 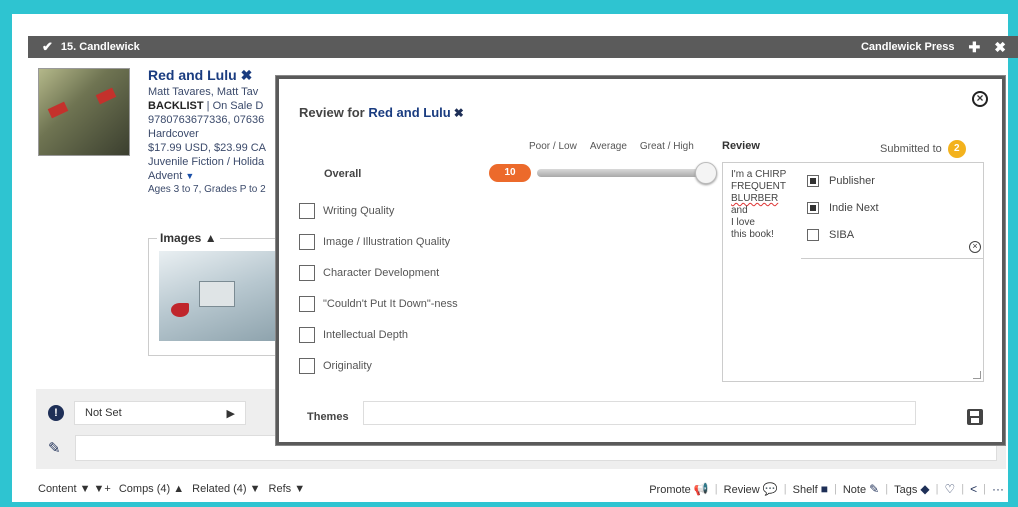 I want to click on images-panel: Images ▲, so click(x=213, y=293).